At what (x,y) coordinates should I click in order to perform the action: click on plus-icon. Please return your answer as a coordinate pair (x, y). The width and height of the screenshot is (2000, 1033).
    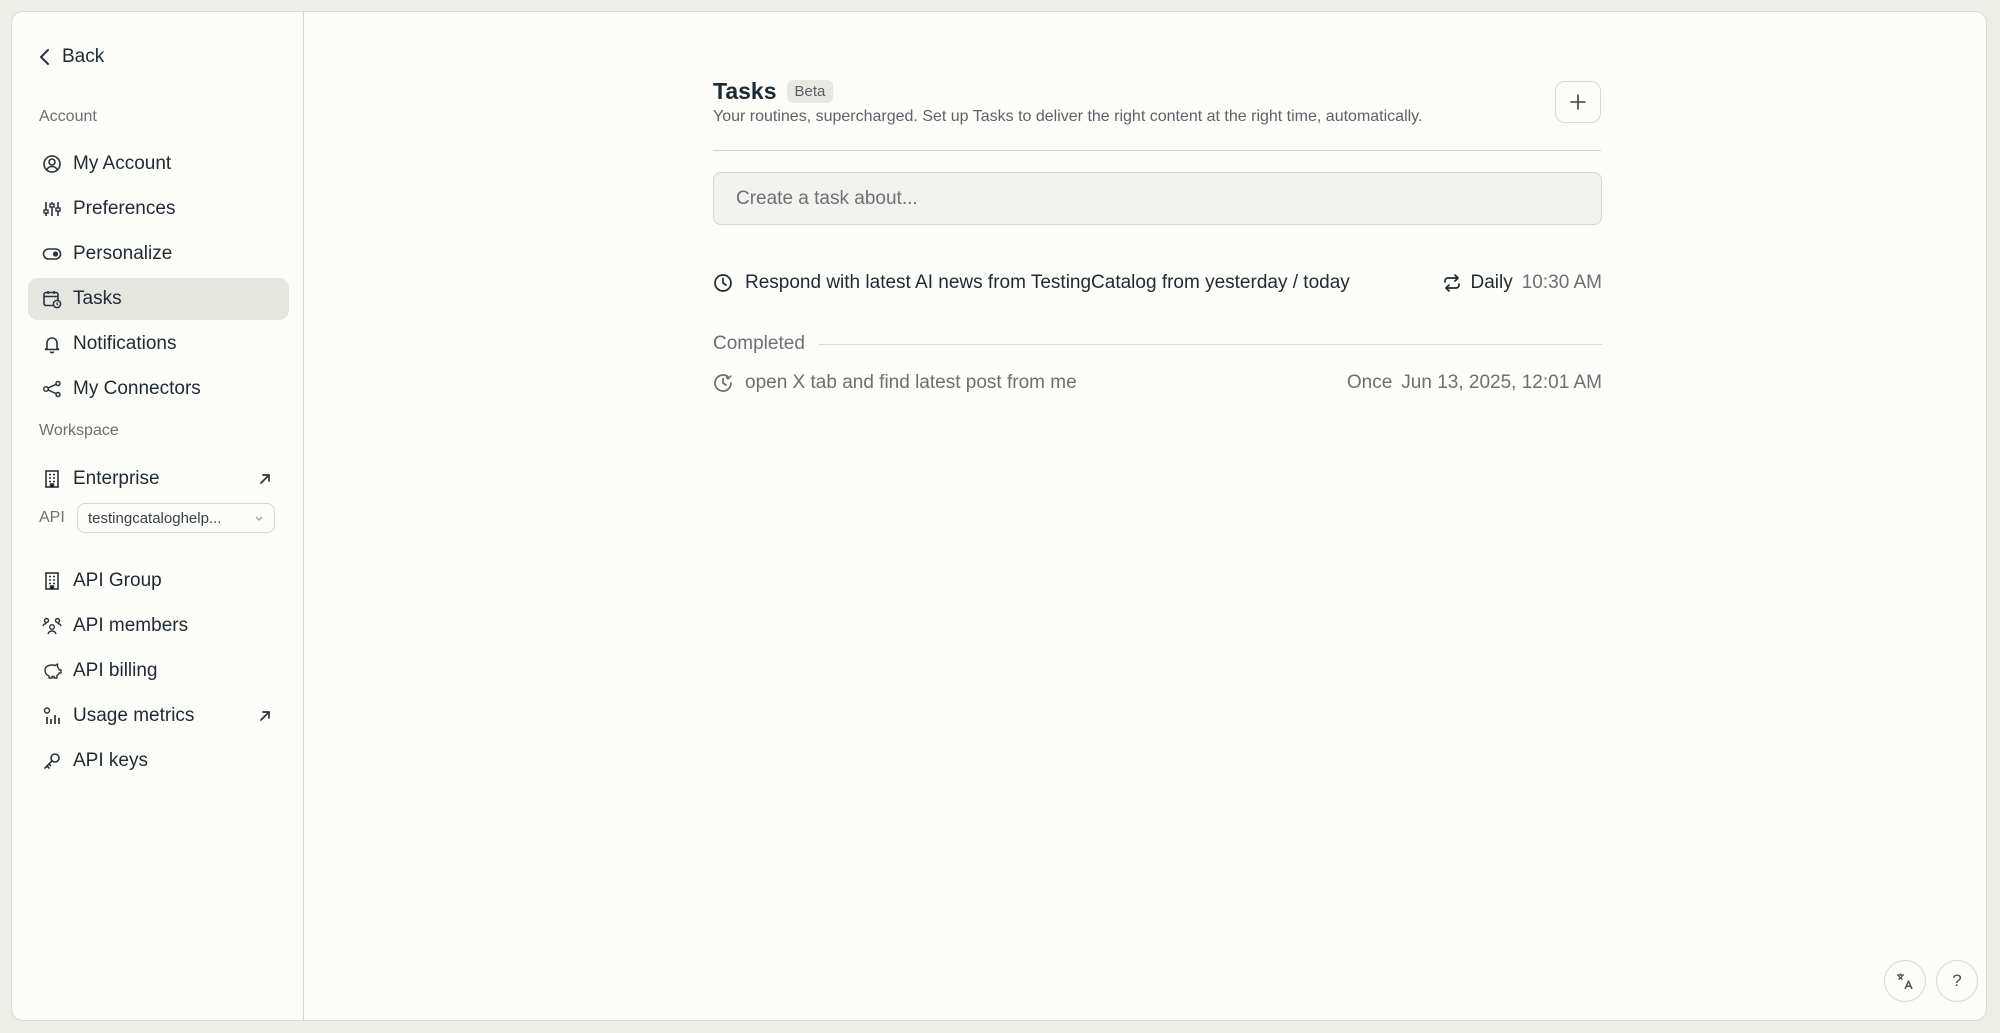
    Looking at the image, I should click on (1578, 102).